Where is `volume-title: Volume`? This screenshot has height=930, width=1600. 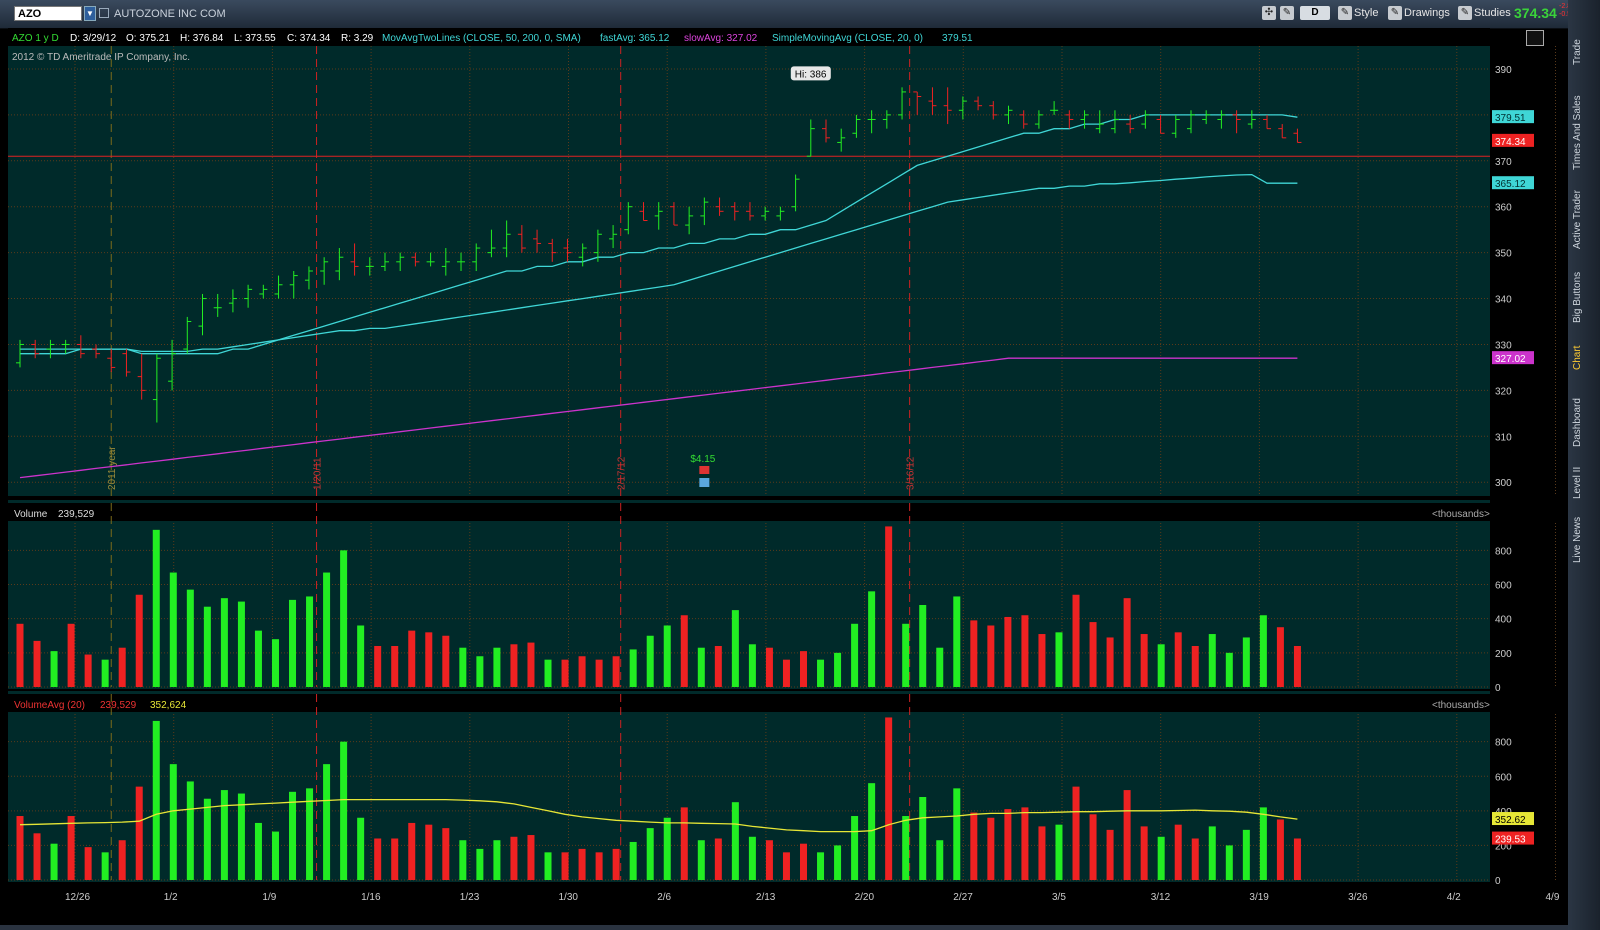 volume-title: Volume is located at coordinates (31, 514).